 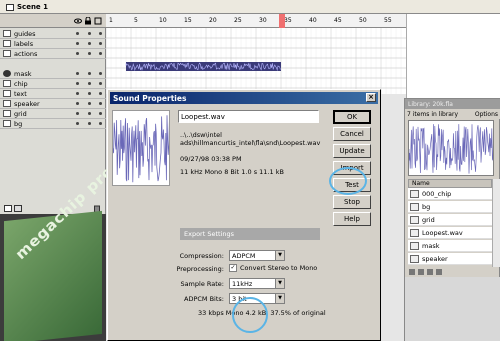 What do you see at coordinates (450, 183) in the screenshot?
I see `library-name-header: Name` at bounding box center [450, 183].